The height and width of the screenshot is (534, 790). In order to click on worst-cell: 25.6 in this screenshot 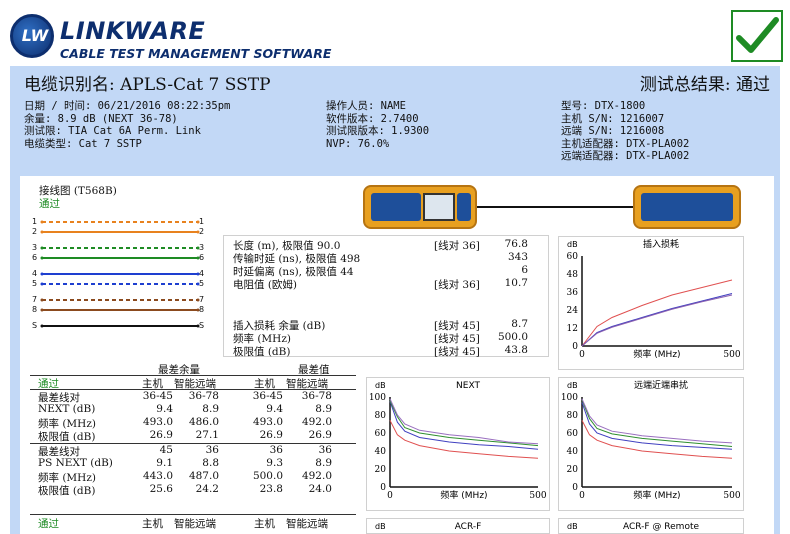, I will do `click(161, 489)`.